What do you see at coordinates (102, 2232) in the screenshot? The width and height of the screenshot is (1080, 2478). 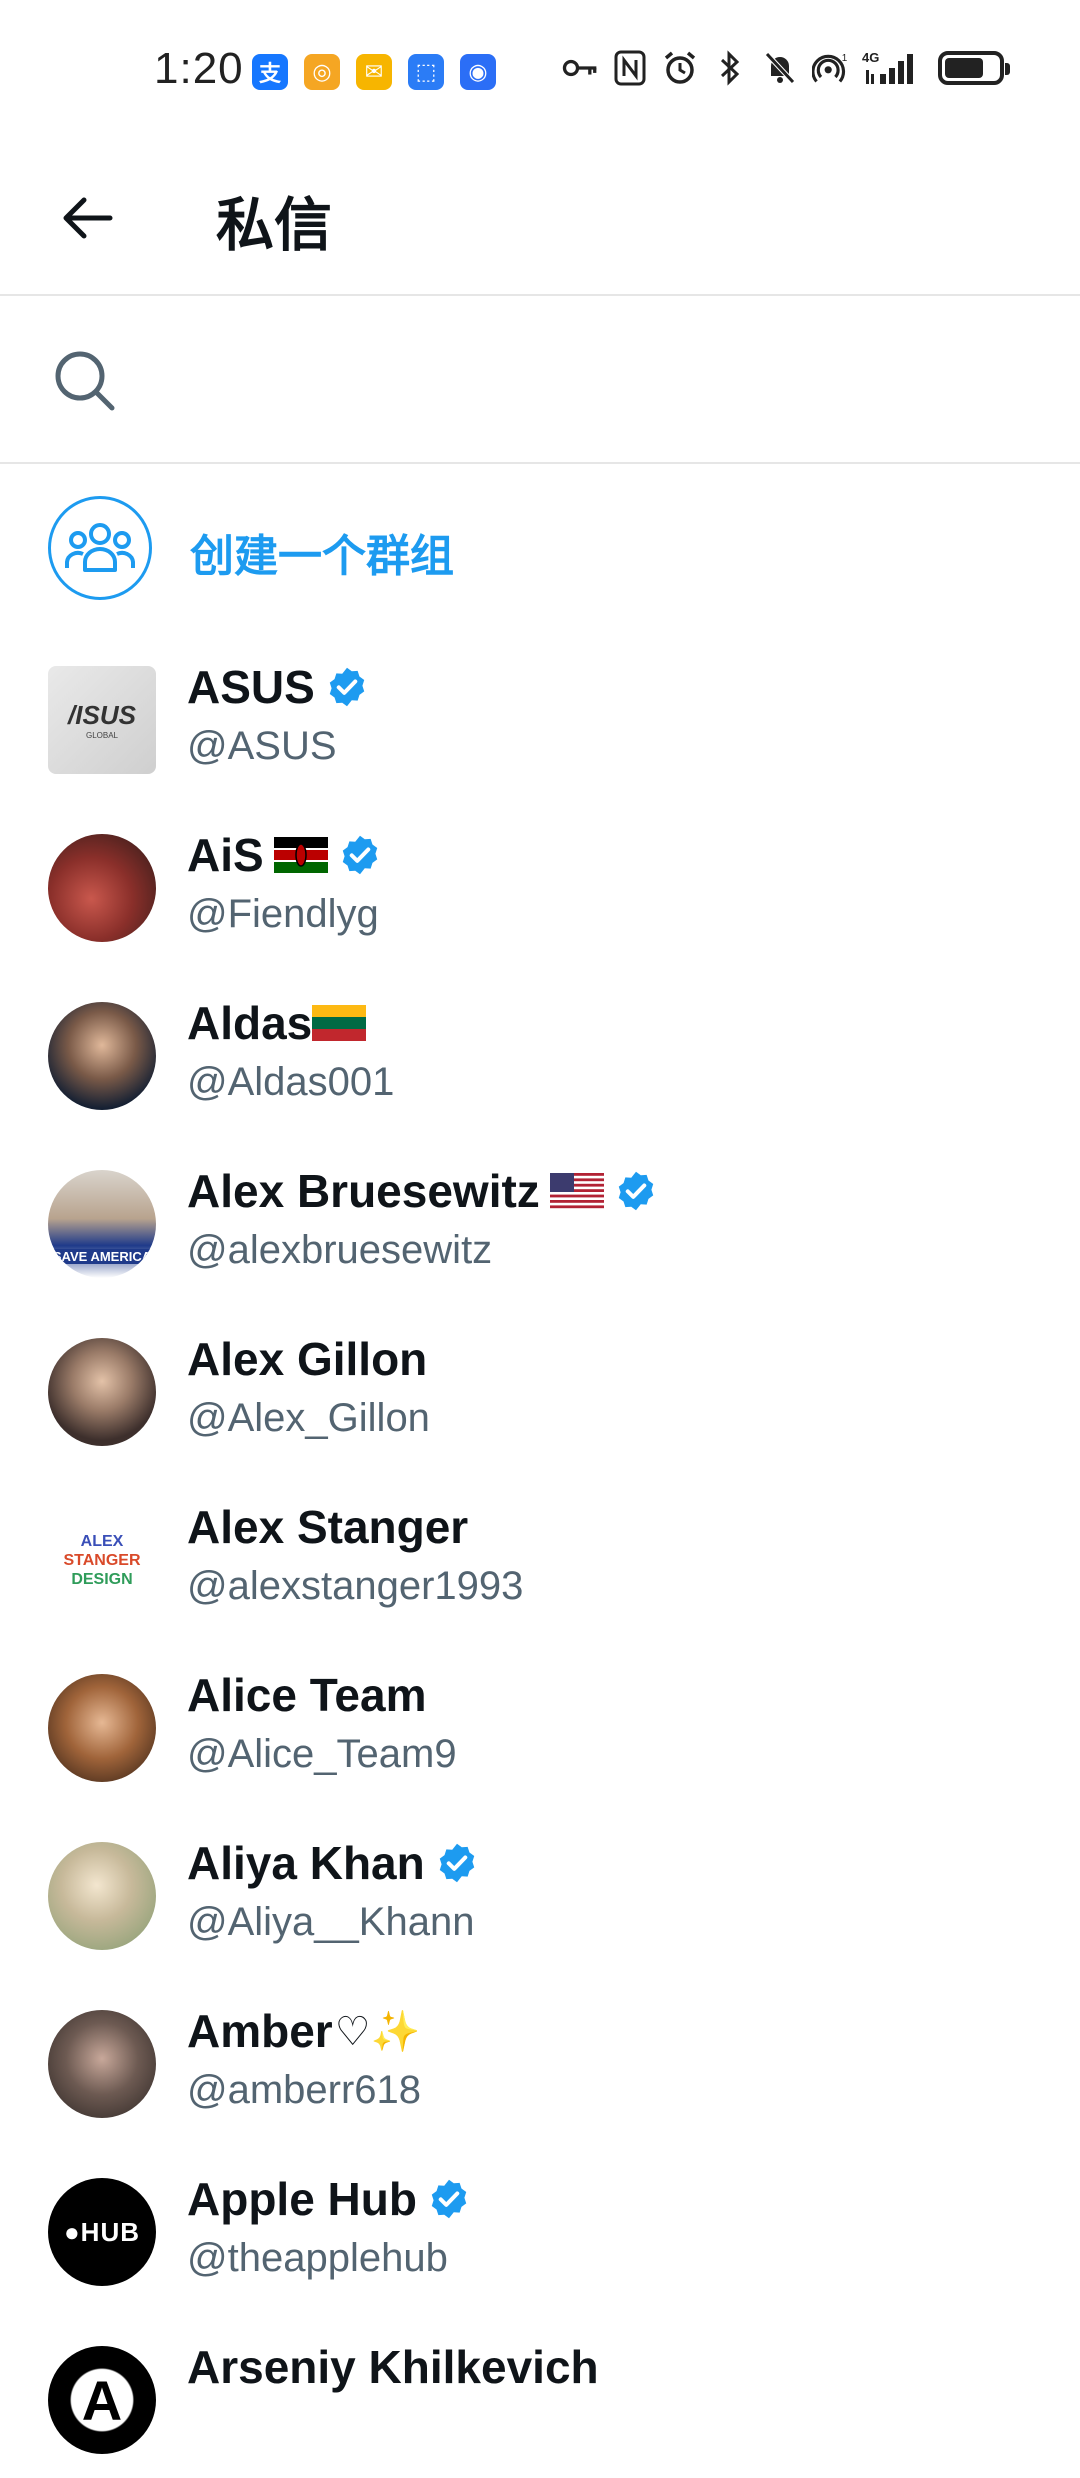 I see `avatar: ●HUB` at bounding box center [102, 2232].